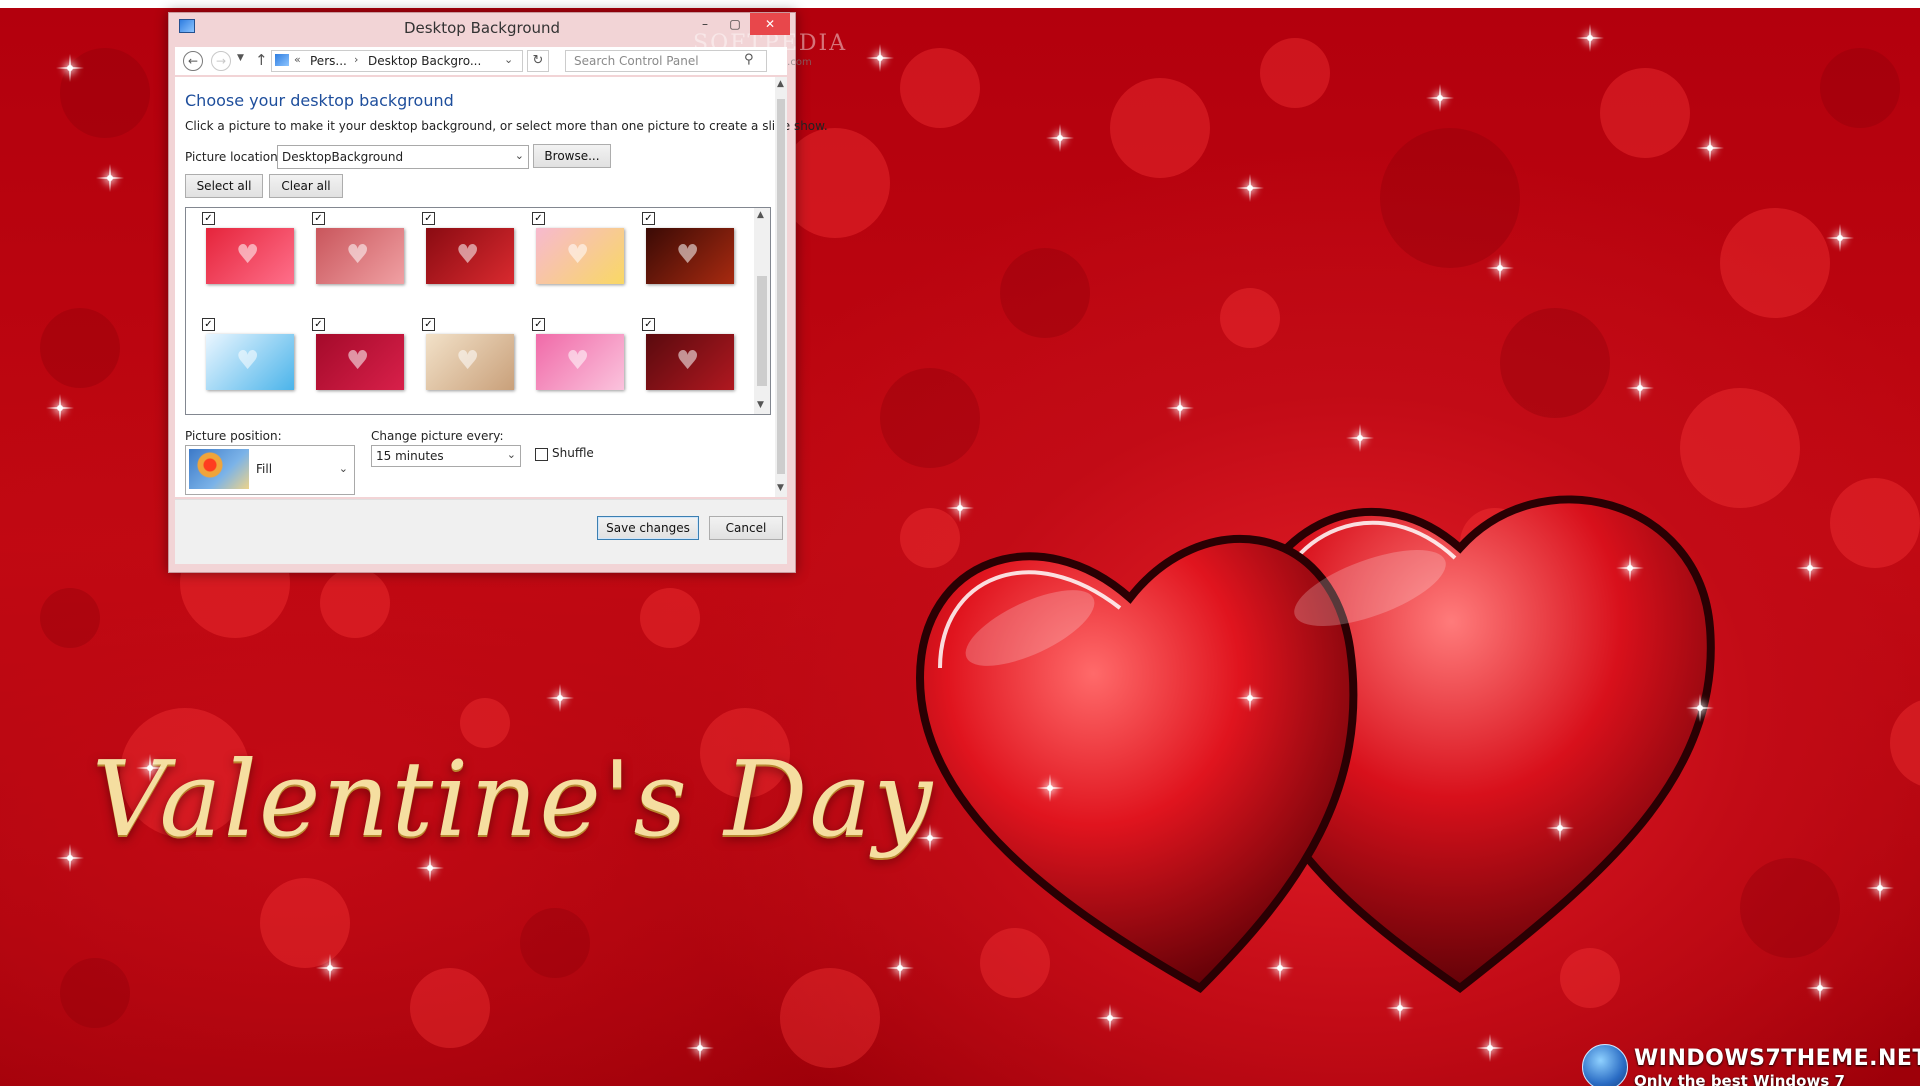 Image resolution: width=1920 pixels, height=1086 pixels. Describe the element at coordinates (749, 59) in the screenshot. I see `search-icon: ⚲` at that location.